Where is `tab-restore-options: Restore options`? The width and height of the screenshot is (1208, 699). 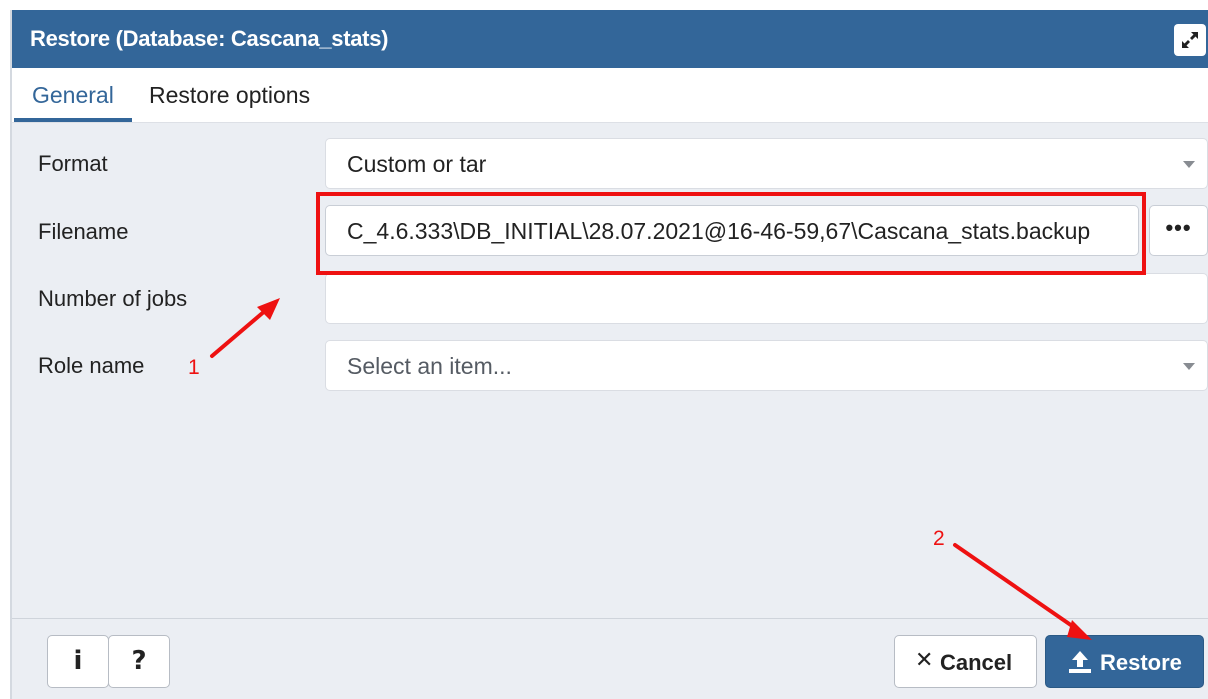 tab-restore-options: Restore options is located at coordinates (229, 95).